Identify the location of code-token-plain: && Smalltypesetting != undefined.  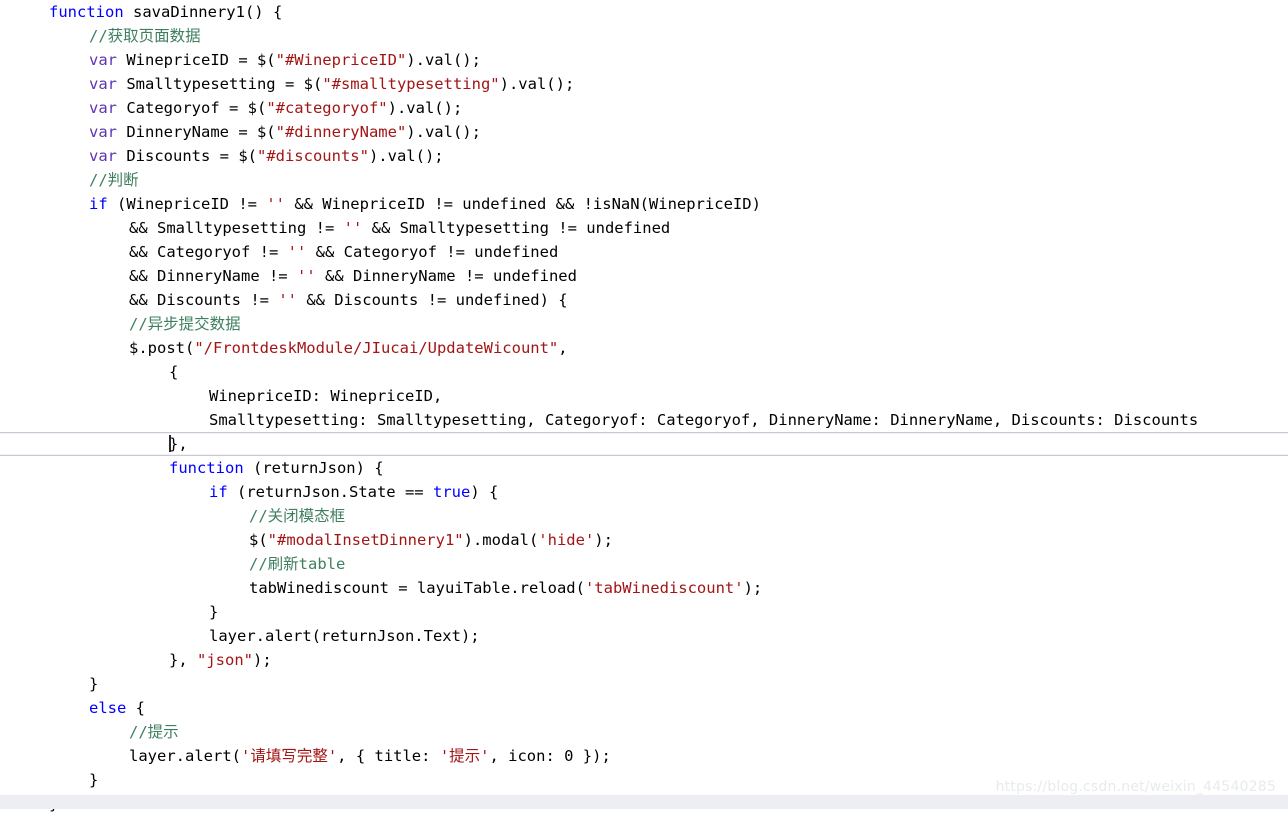
(516, 228).